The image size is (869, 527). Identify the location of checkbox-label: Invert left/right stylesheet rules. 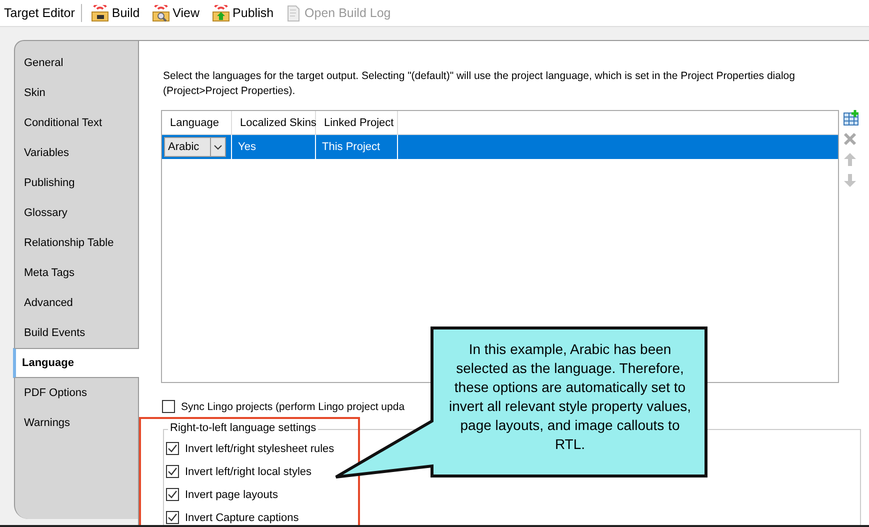
(259, 448).